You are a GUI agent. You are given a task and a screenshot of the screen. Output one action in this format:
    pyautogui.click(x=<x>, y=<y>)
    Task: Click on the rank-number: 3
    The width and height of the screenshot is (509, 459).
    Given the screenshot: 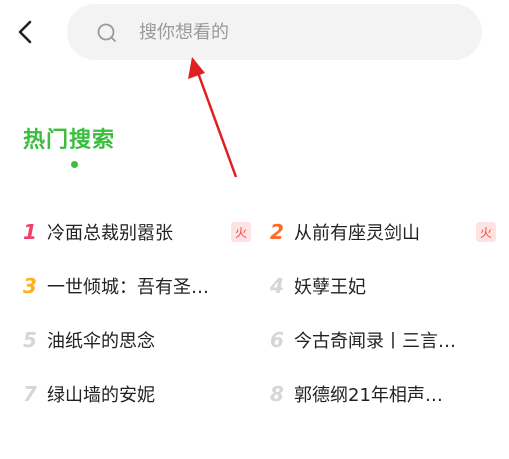 What is the action you would take?
    pyautogui.click(x=30, y=286)
    